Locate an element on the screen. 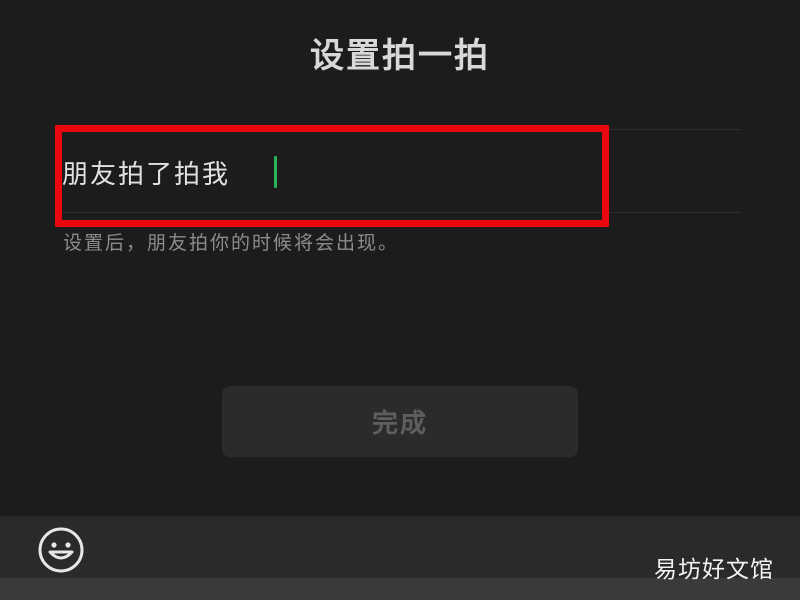  watermark-text: 易坊好文馆 is located at coordinates (714, 570).